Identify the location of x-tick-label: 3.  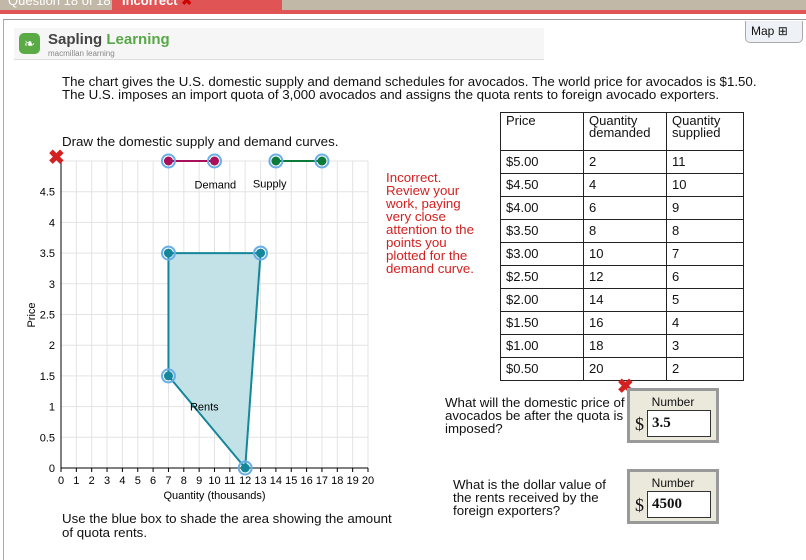
(107, 481).